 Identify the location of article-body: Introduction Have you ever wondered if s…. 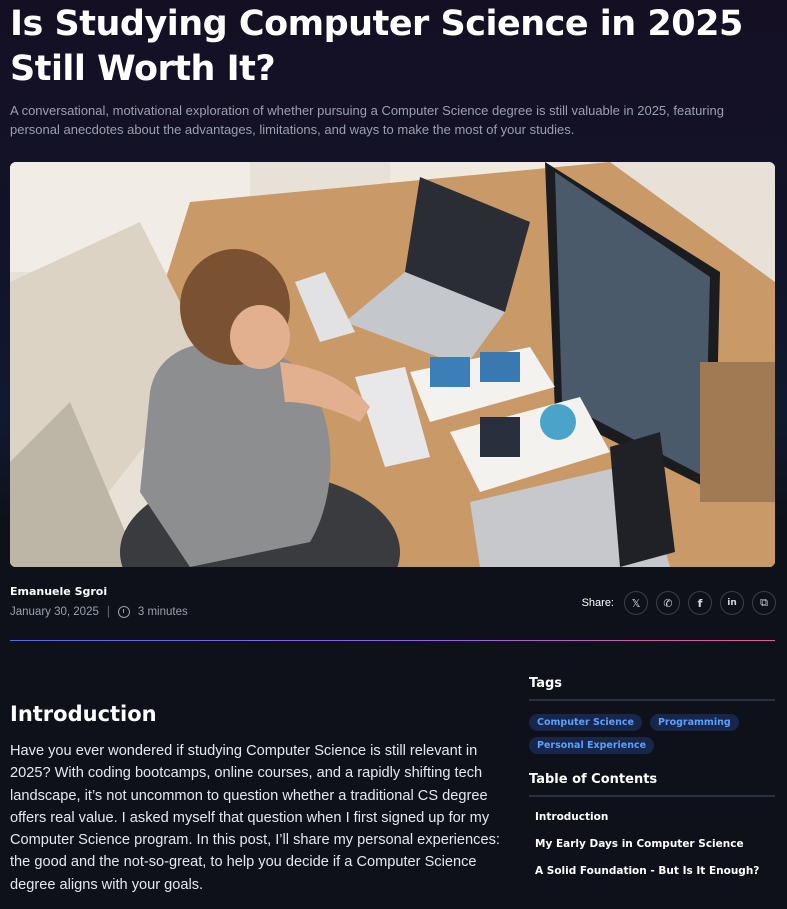
(257, 798).